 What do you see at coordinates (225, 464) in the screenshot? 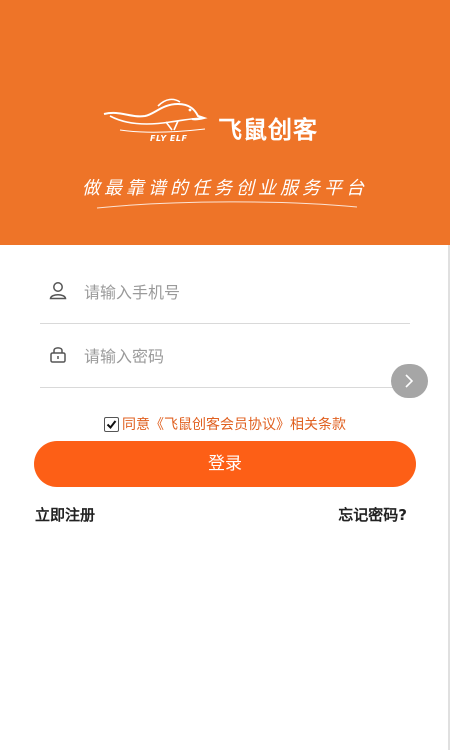
I see `login-button: 登录` at bounding box center [225, 464].